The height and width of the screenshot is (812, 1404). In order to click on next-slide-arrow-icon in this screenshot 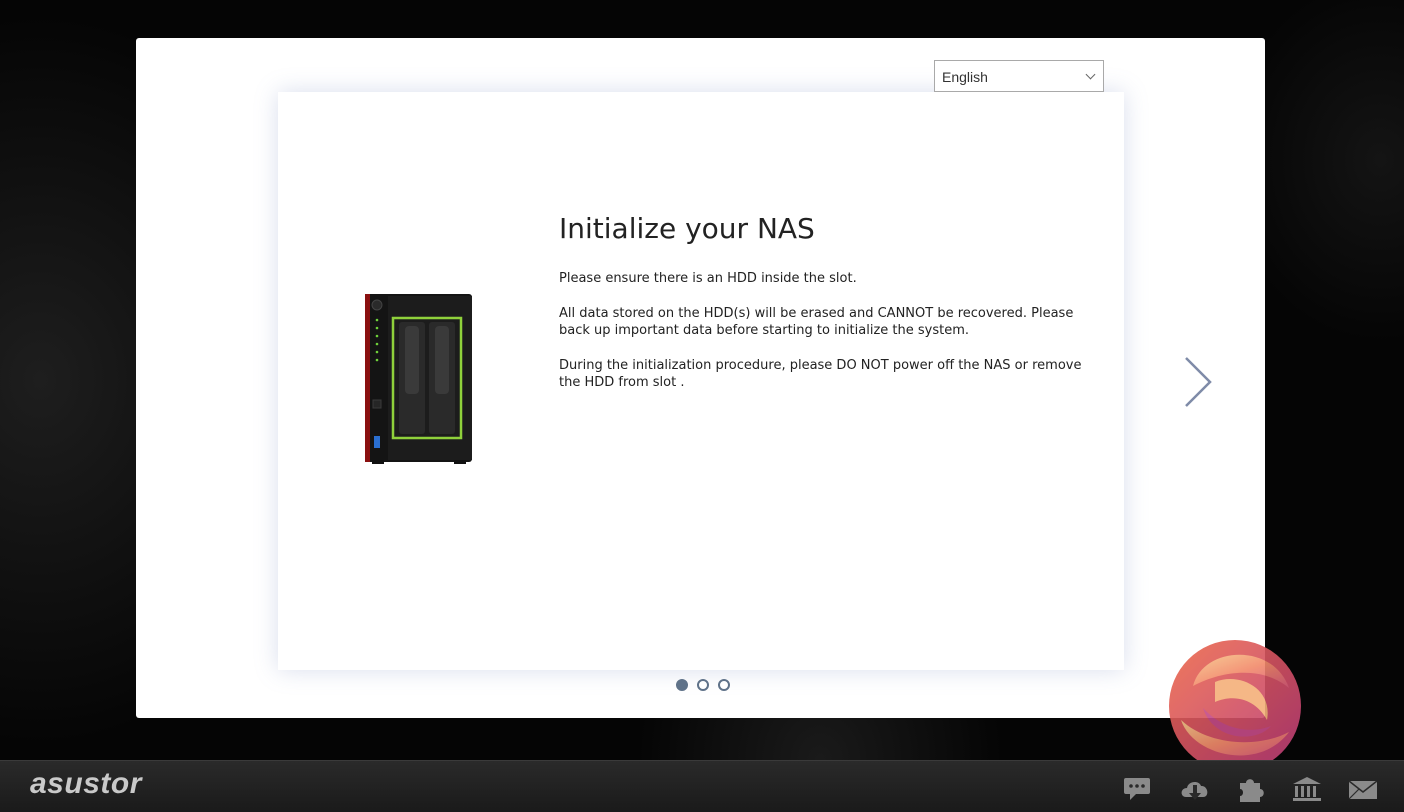, I will do `click(1199, 382)`.